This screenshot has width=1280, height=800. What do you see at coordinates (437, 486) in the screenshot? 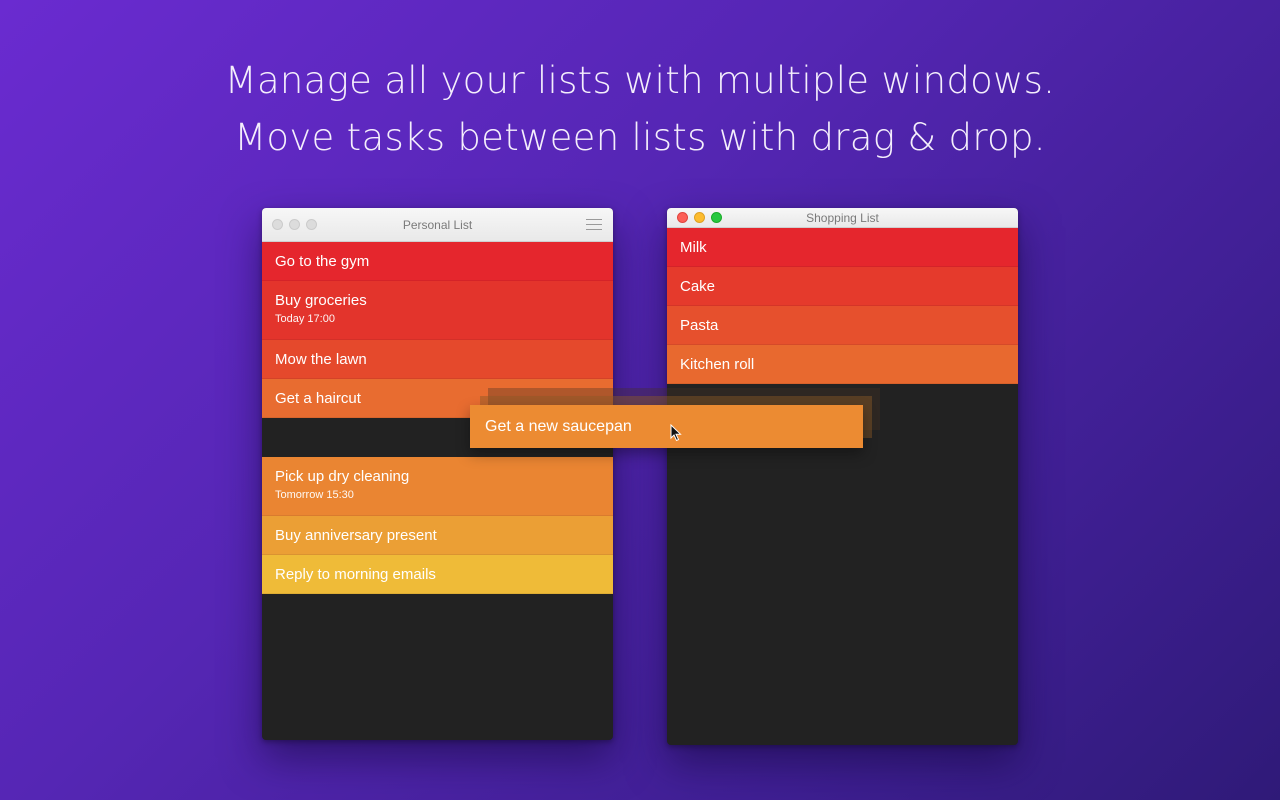
I see `task-item: Pick up dry cleaning Tomorrow 15:30` at bounding box center [437, 486].